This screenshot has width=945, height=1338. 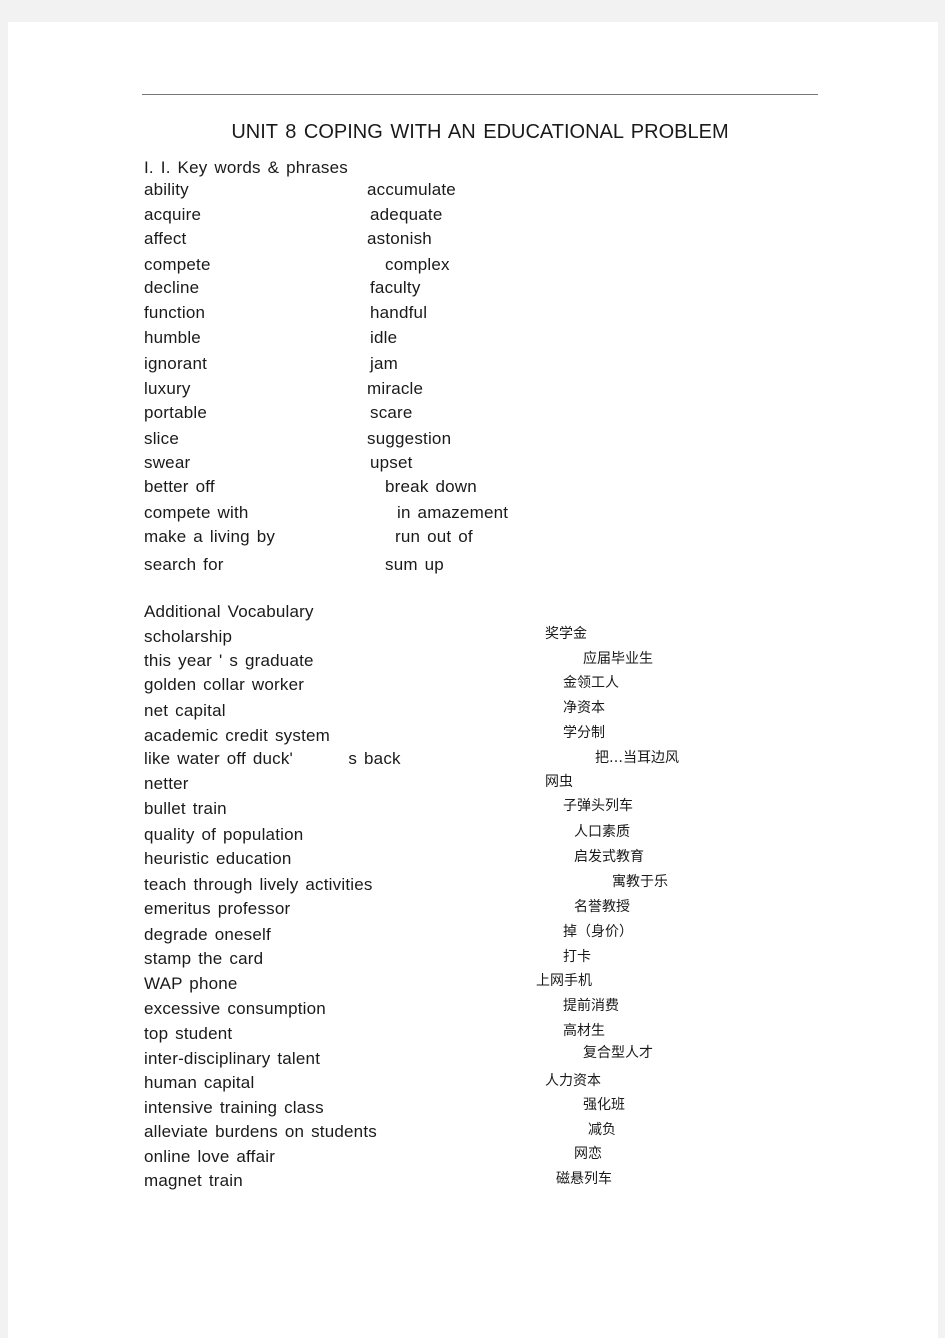 What do you see at coordinates (162, 438) in the screenshot?
I see `key-word-term: slice` at bounding box center [162, 438].